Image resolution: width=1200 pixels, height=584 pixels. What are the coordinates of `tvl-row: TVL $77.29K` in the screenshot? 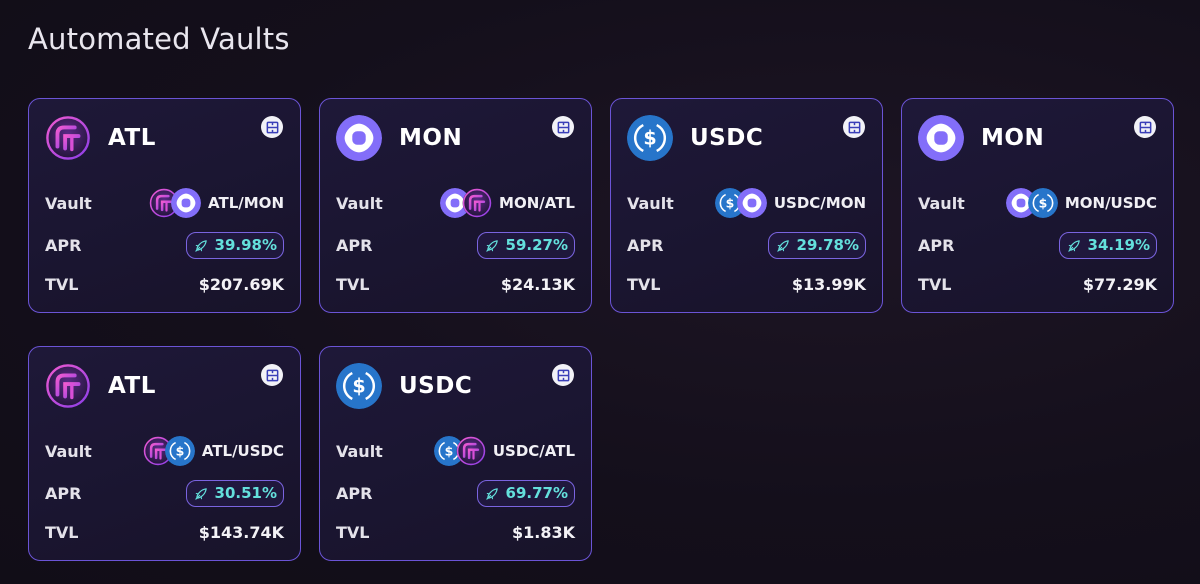 It's located at (1037, 284).